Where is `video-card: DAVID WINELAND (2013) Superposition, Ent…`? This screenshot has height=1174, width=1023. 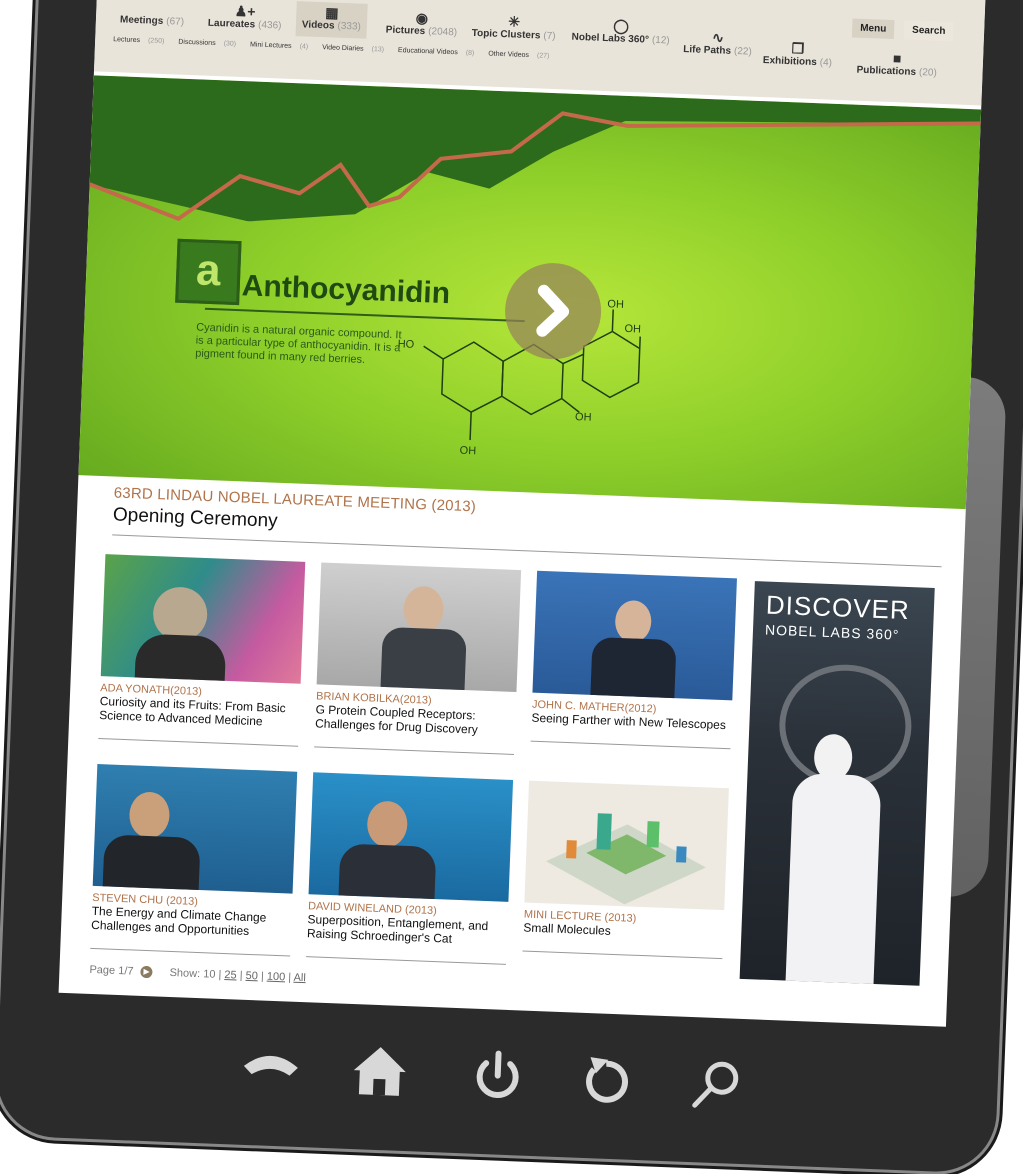
video-card: DAVID WINELAND (2013) Superposition, Ent… is located at coordinates (409, 868).